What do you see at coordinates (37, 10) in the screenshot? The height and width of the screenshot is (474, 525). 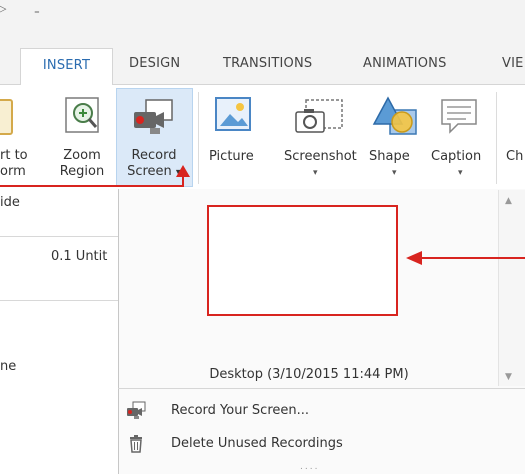 I see `customize-toolbar-icon: ₌` at bounding box center [37, 10].